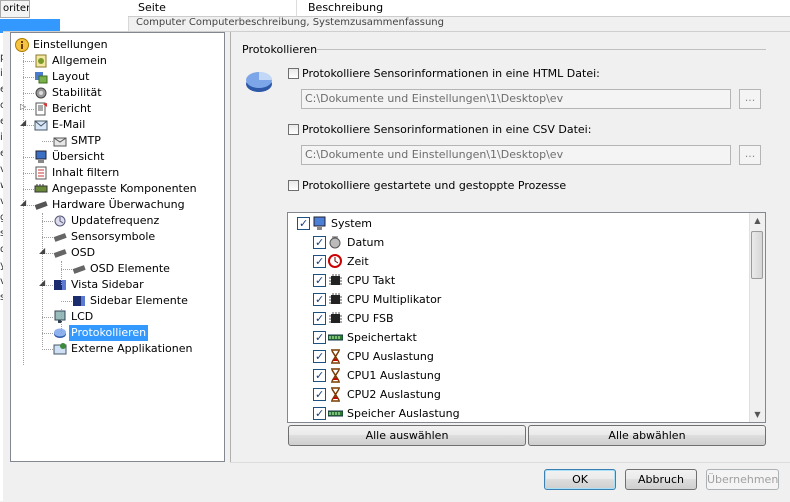 Image resolution: width=790 pixels, height=502 pixels. I want to click on process-log-checkbox, so click(293, 185).